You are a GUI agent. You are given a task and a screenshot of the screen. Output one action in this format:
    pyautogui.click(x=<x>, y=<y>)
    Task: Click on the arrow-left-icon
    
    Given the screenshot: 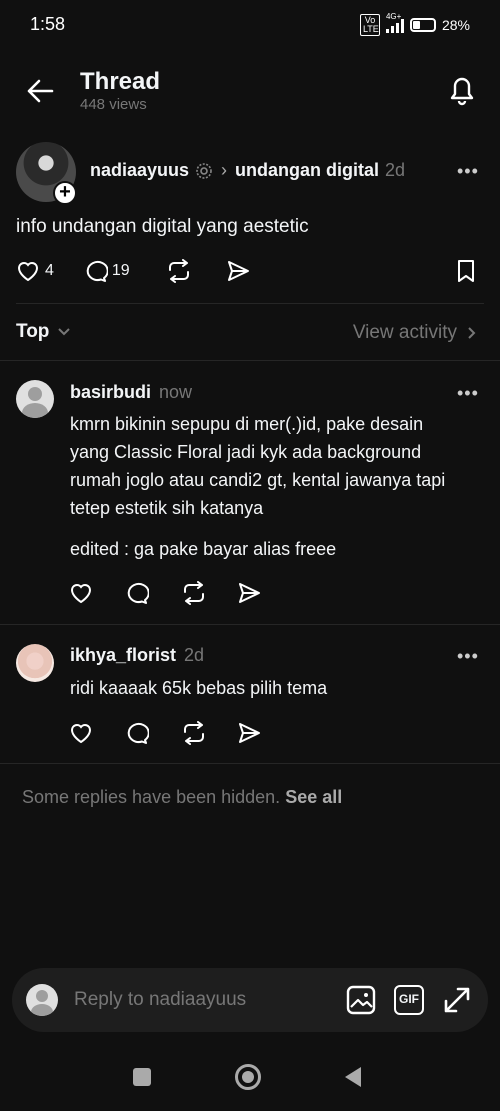 What is the action you would take?
    pyautogui.click(x=40, y=91)
    